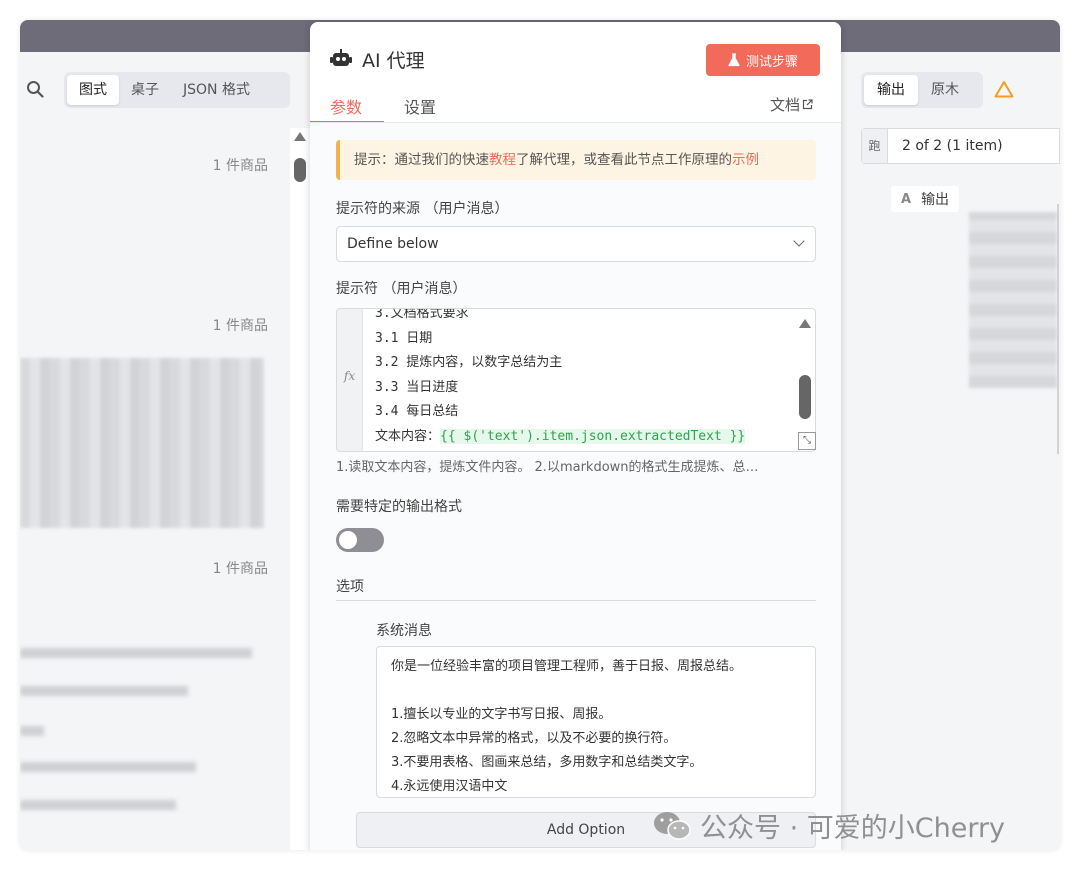 Image resolution: width=1080 pixels, height=869 pixels. What do you see at coordinates (93, 90) in the screenshot?
I see `tab-schema: 图式` at bounding box center [93, 90].